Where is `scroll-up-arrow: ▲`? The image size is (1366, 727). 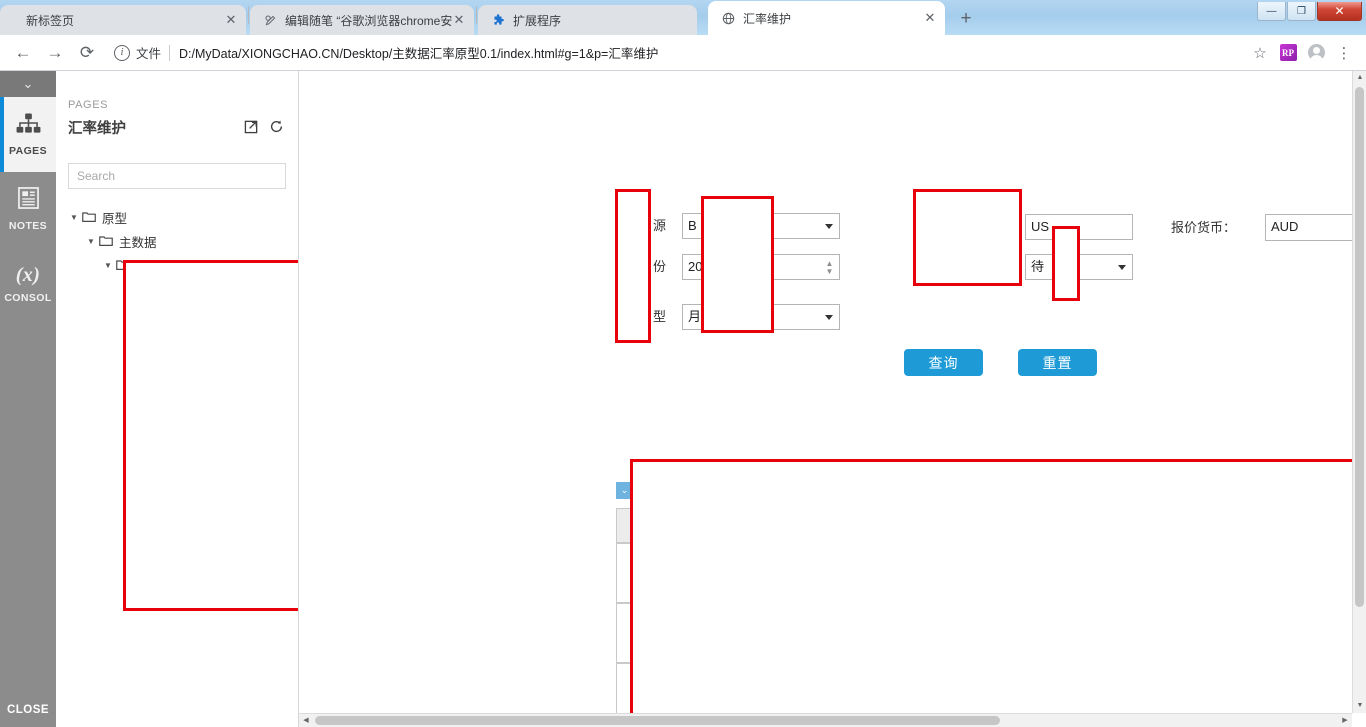 scroll-up-arrow: ▲ is located at coordinates (1359, 78).